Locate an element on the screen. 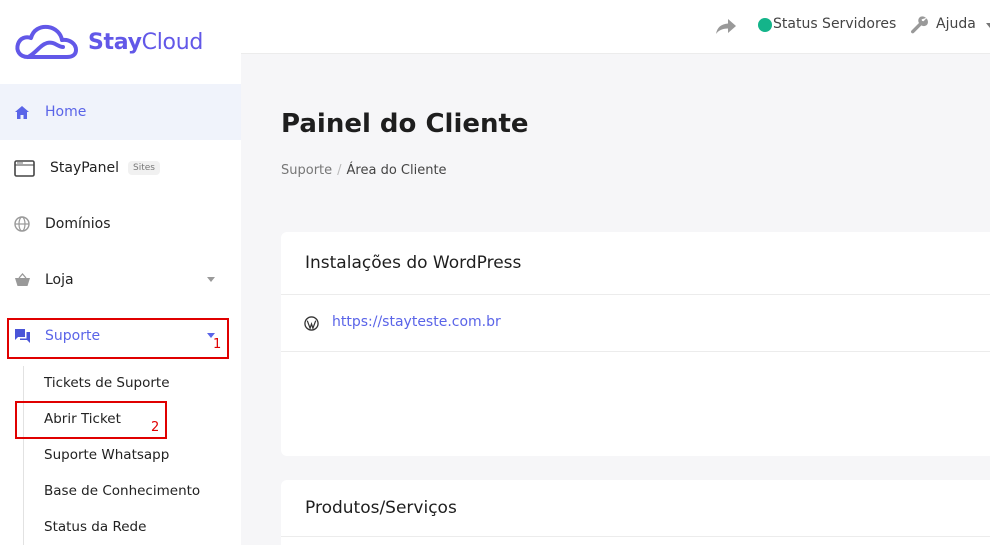 Image resolution: width=990 pixels, height=545 pixels. window-icon is located at coordinates (24, 168).